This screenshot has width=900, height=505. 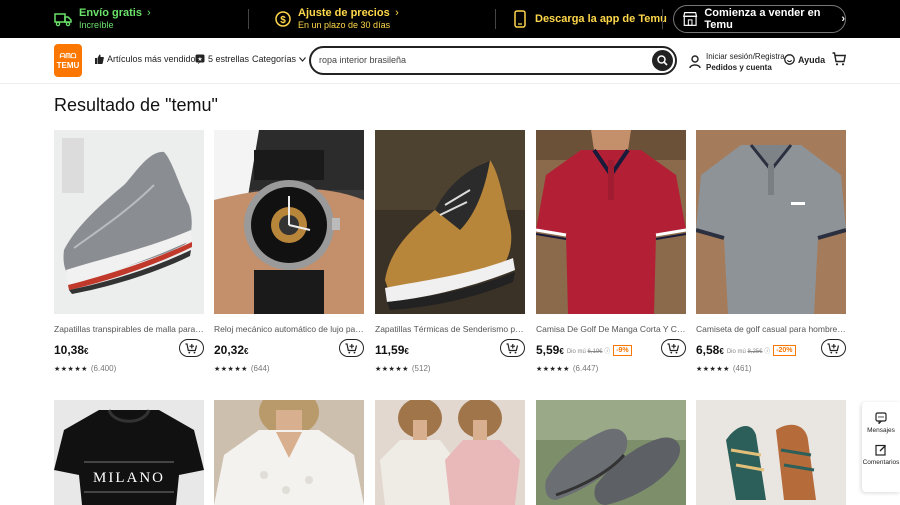 What do you see at coordinates (248, 19) in the screenshot?
I see `divider` at bounding box center [248, 19].